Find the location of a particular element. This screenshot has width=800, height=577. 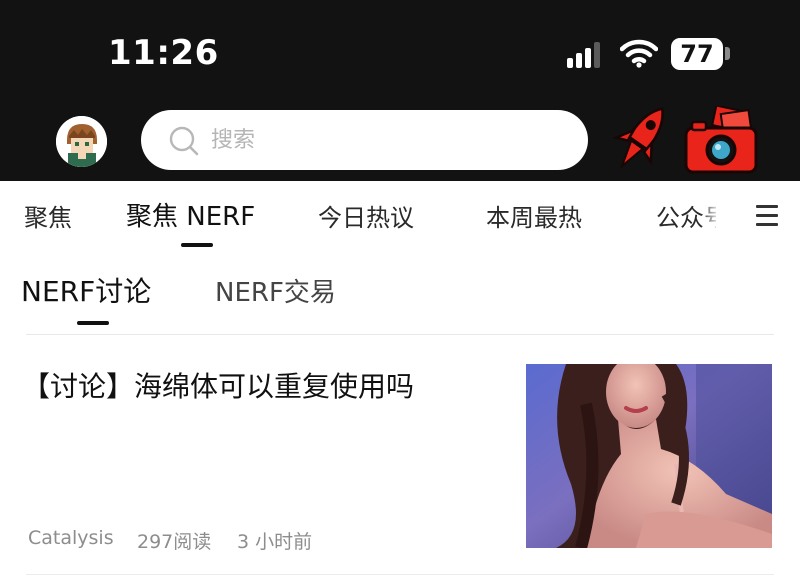

battery-level: 77 is located at coordinates (697, 54).